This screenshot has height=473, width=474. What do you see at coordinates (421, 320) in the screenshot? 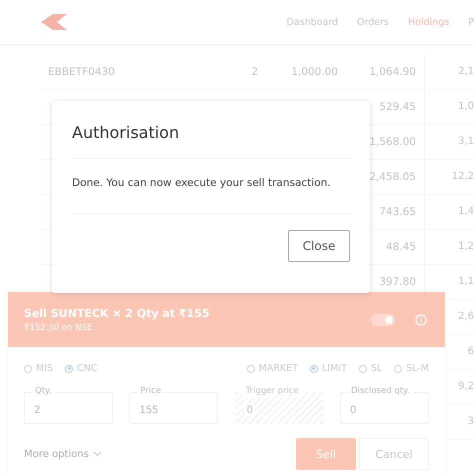
I see `info-icon` at bounding box center [421, 320].